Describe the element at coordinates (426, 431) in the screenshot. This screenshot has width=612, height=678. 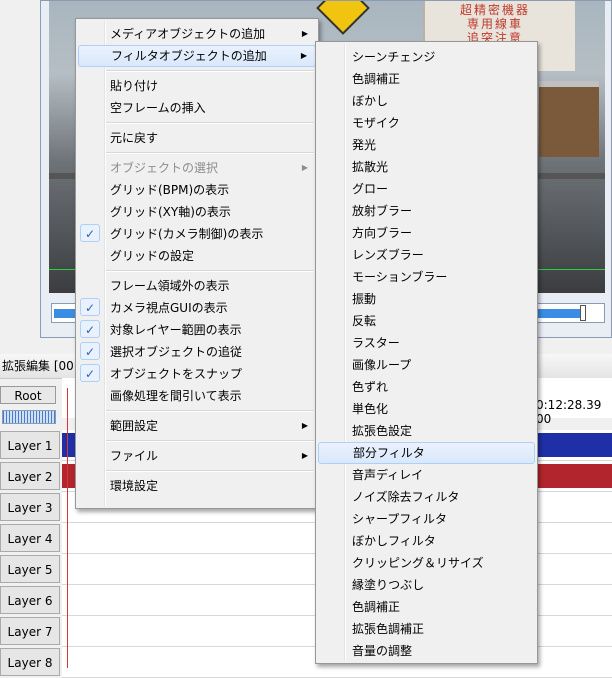
I see `filter-menu-item: 拡張色設定` at that location.